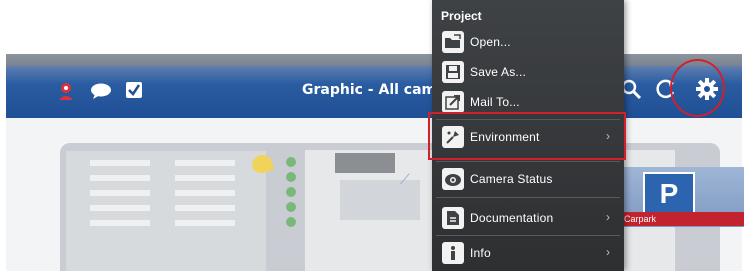 The image size is (744, 271). What do you see at coordinates (66, 91) in the screenshot?
I see `user-icon` at bounding box center [66, 91].